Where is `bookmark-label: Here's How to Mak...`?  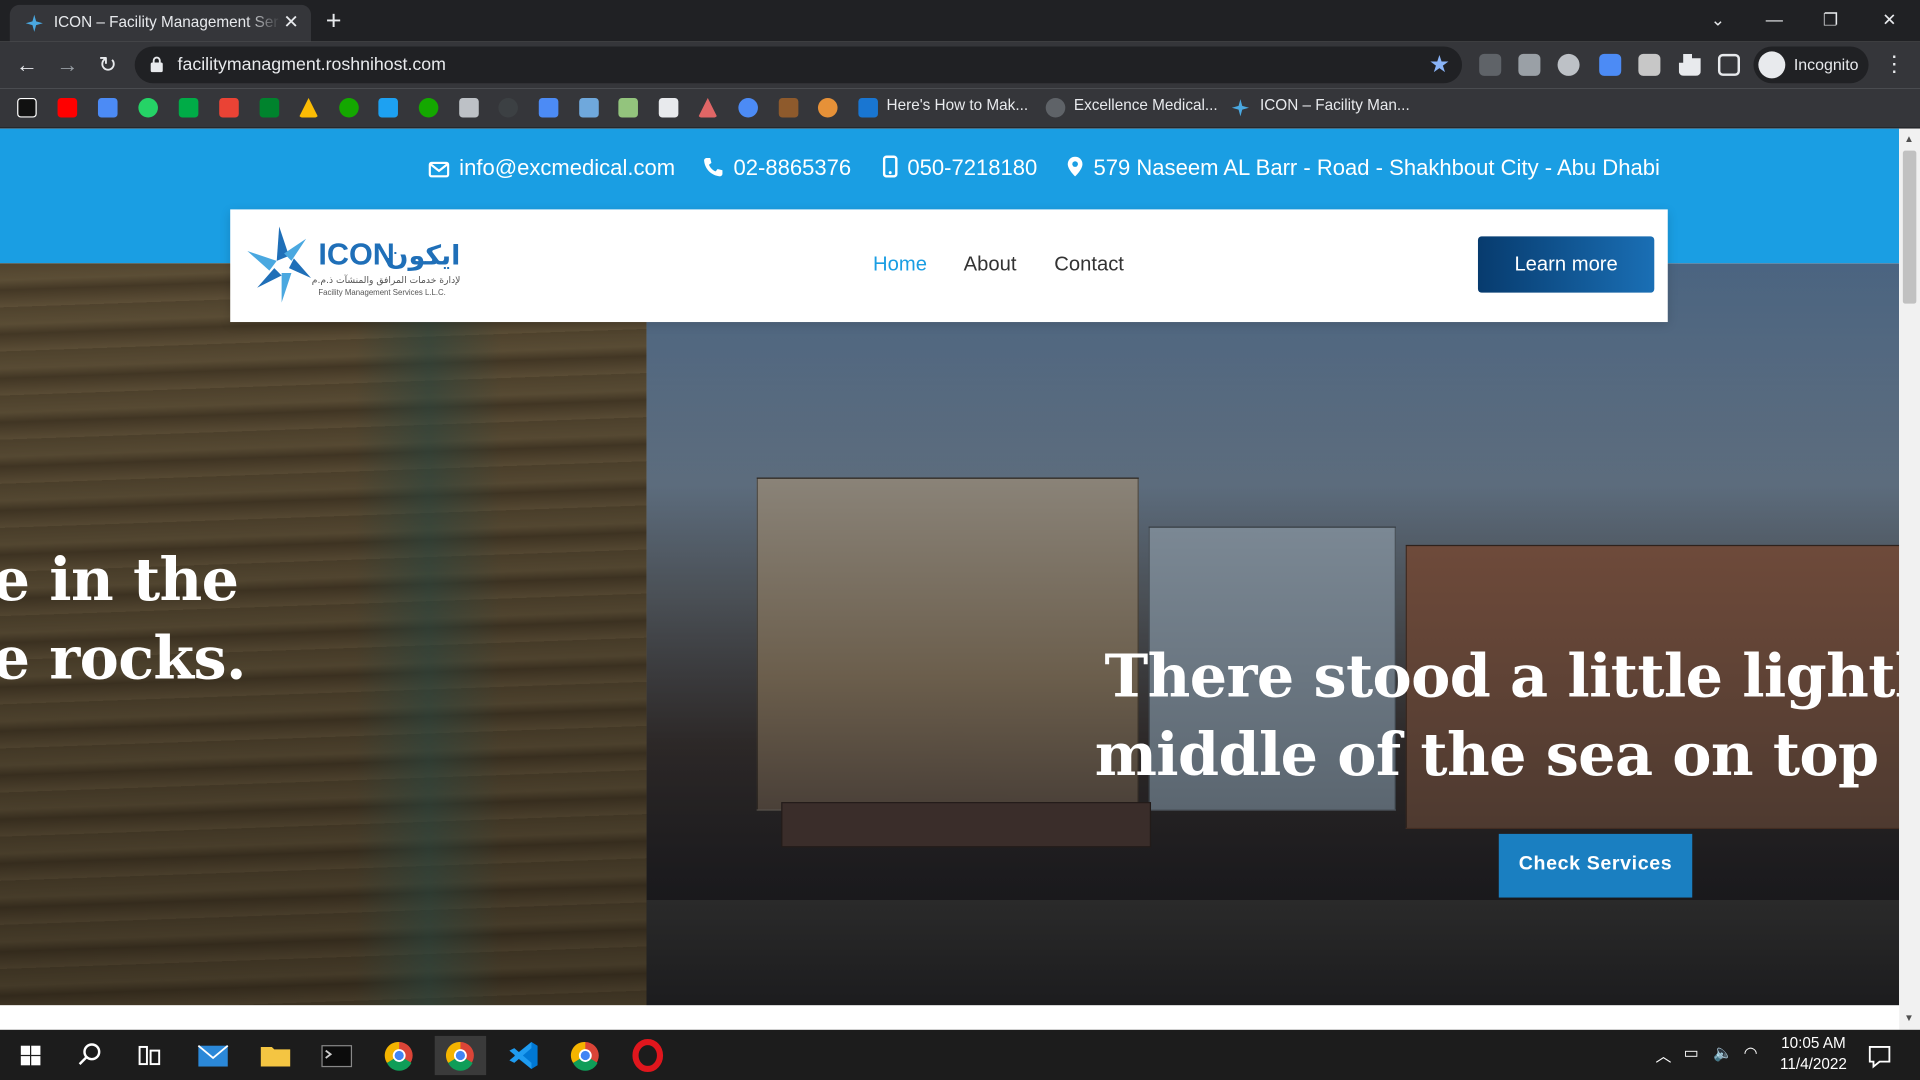
bookmark-label: Here's How to Mak... is located at coordinates (958, 105).